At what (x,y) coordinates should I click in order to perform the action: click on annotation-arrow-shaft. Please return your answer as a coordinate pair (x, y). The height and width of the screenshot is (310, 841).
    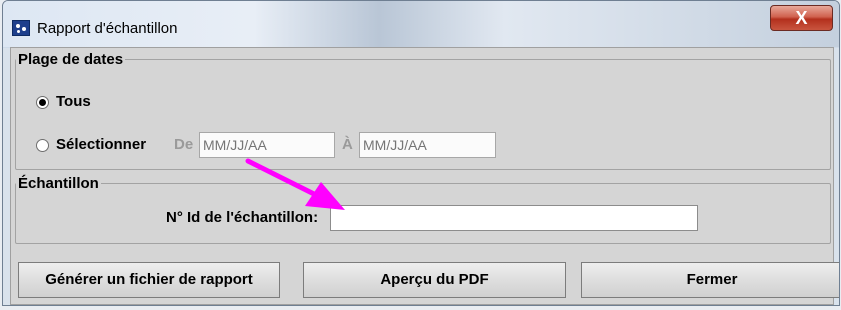
    Looking at the image, I should click on (283, 178).